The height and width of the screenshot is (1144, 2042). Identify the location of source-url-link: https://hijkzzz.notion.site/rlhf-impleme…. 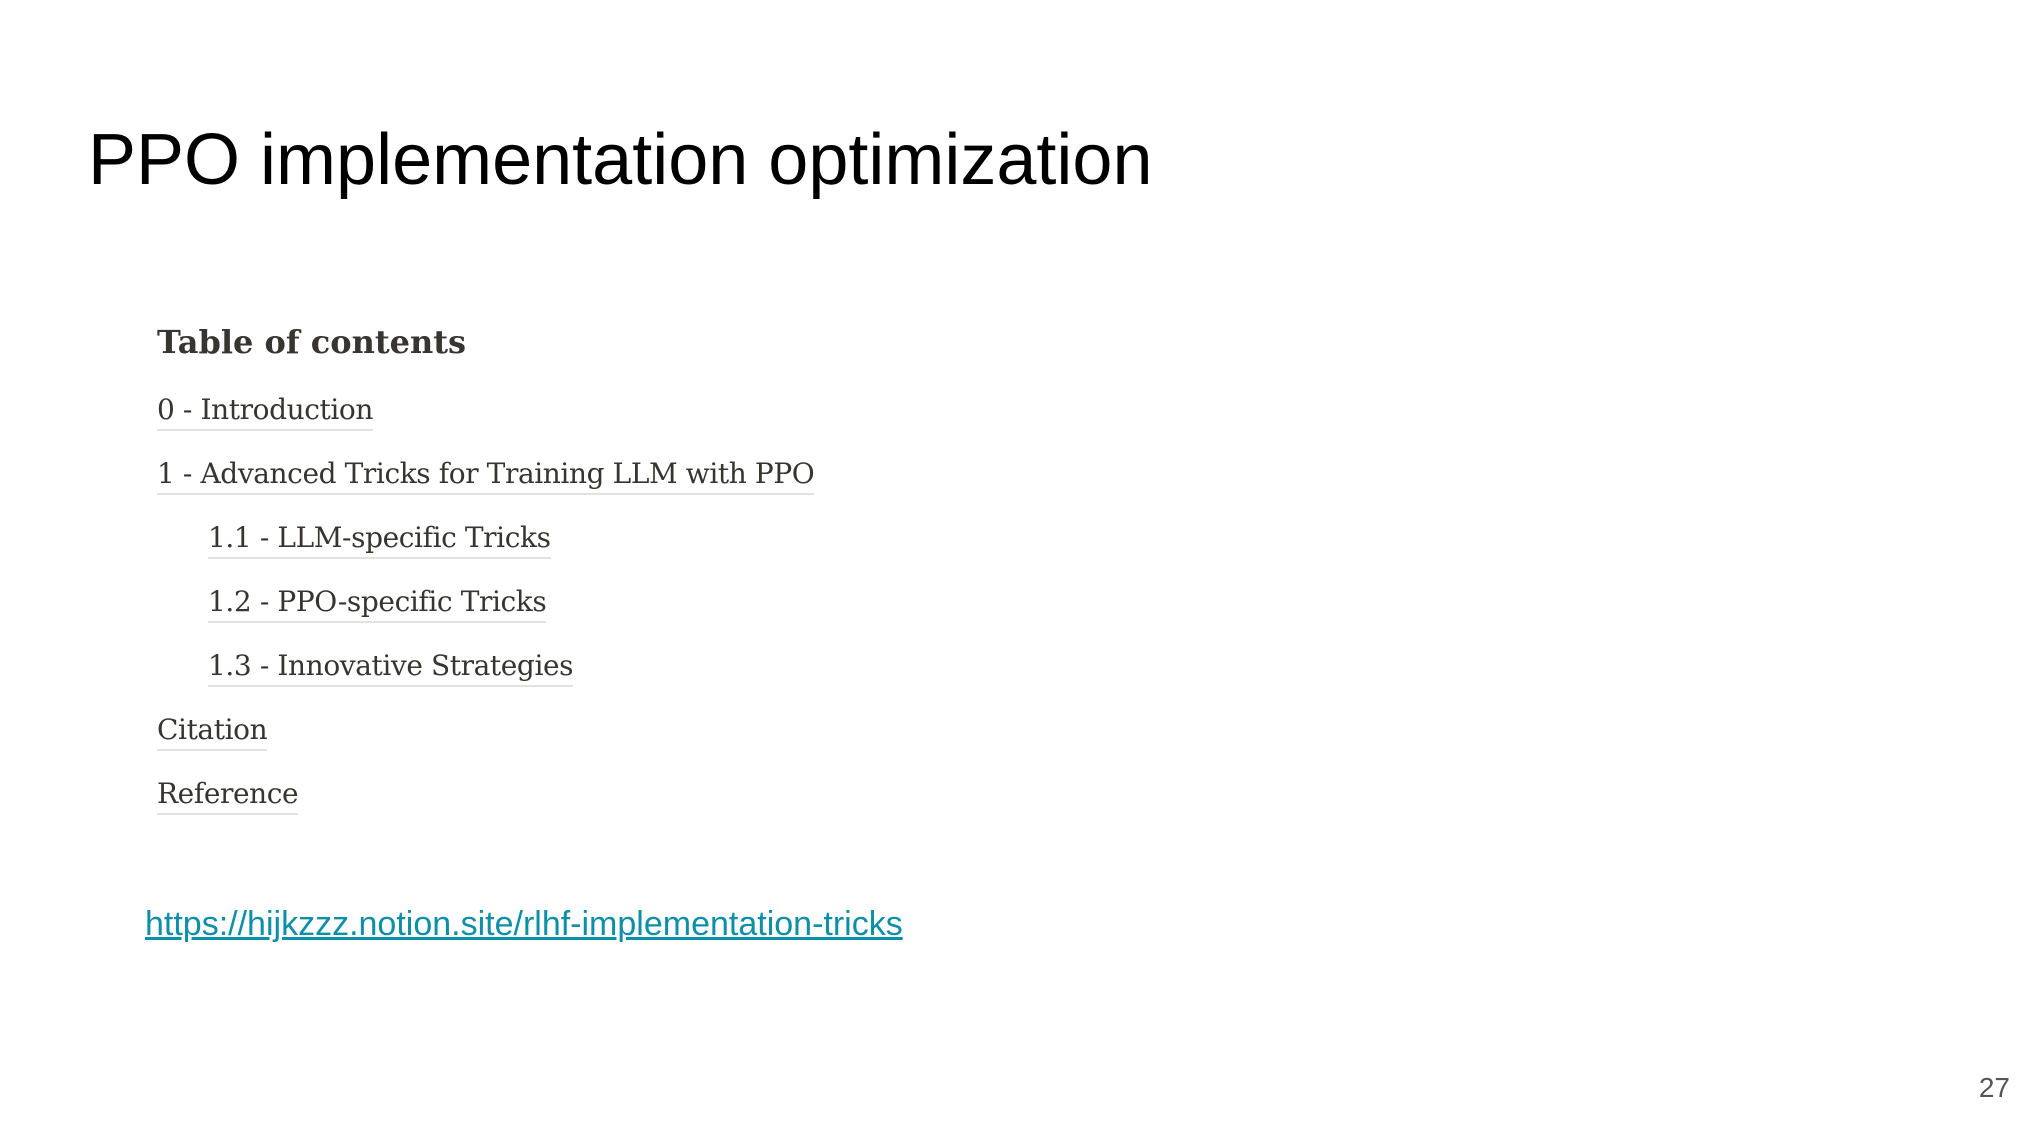
(524, 924).